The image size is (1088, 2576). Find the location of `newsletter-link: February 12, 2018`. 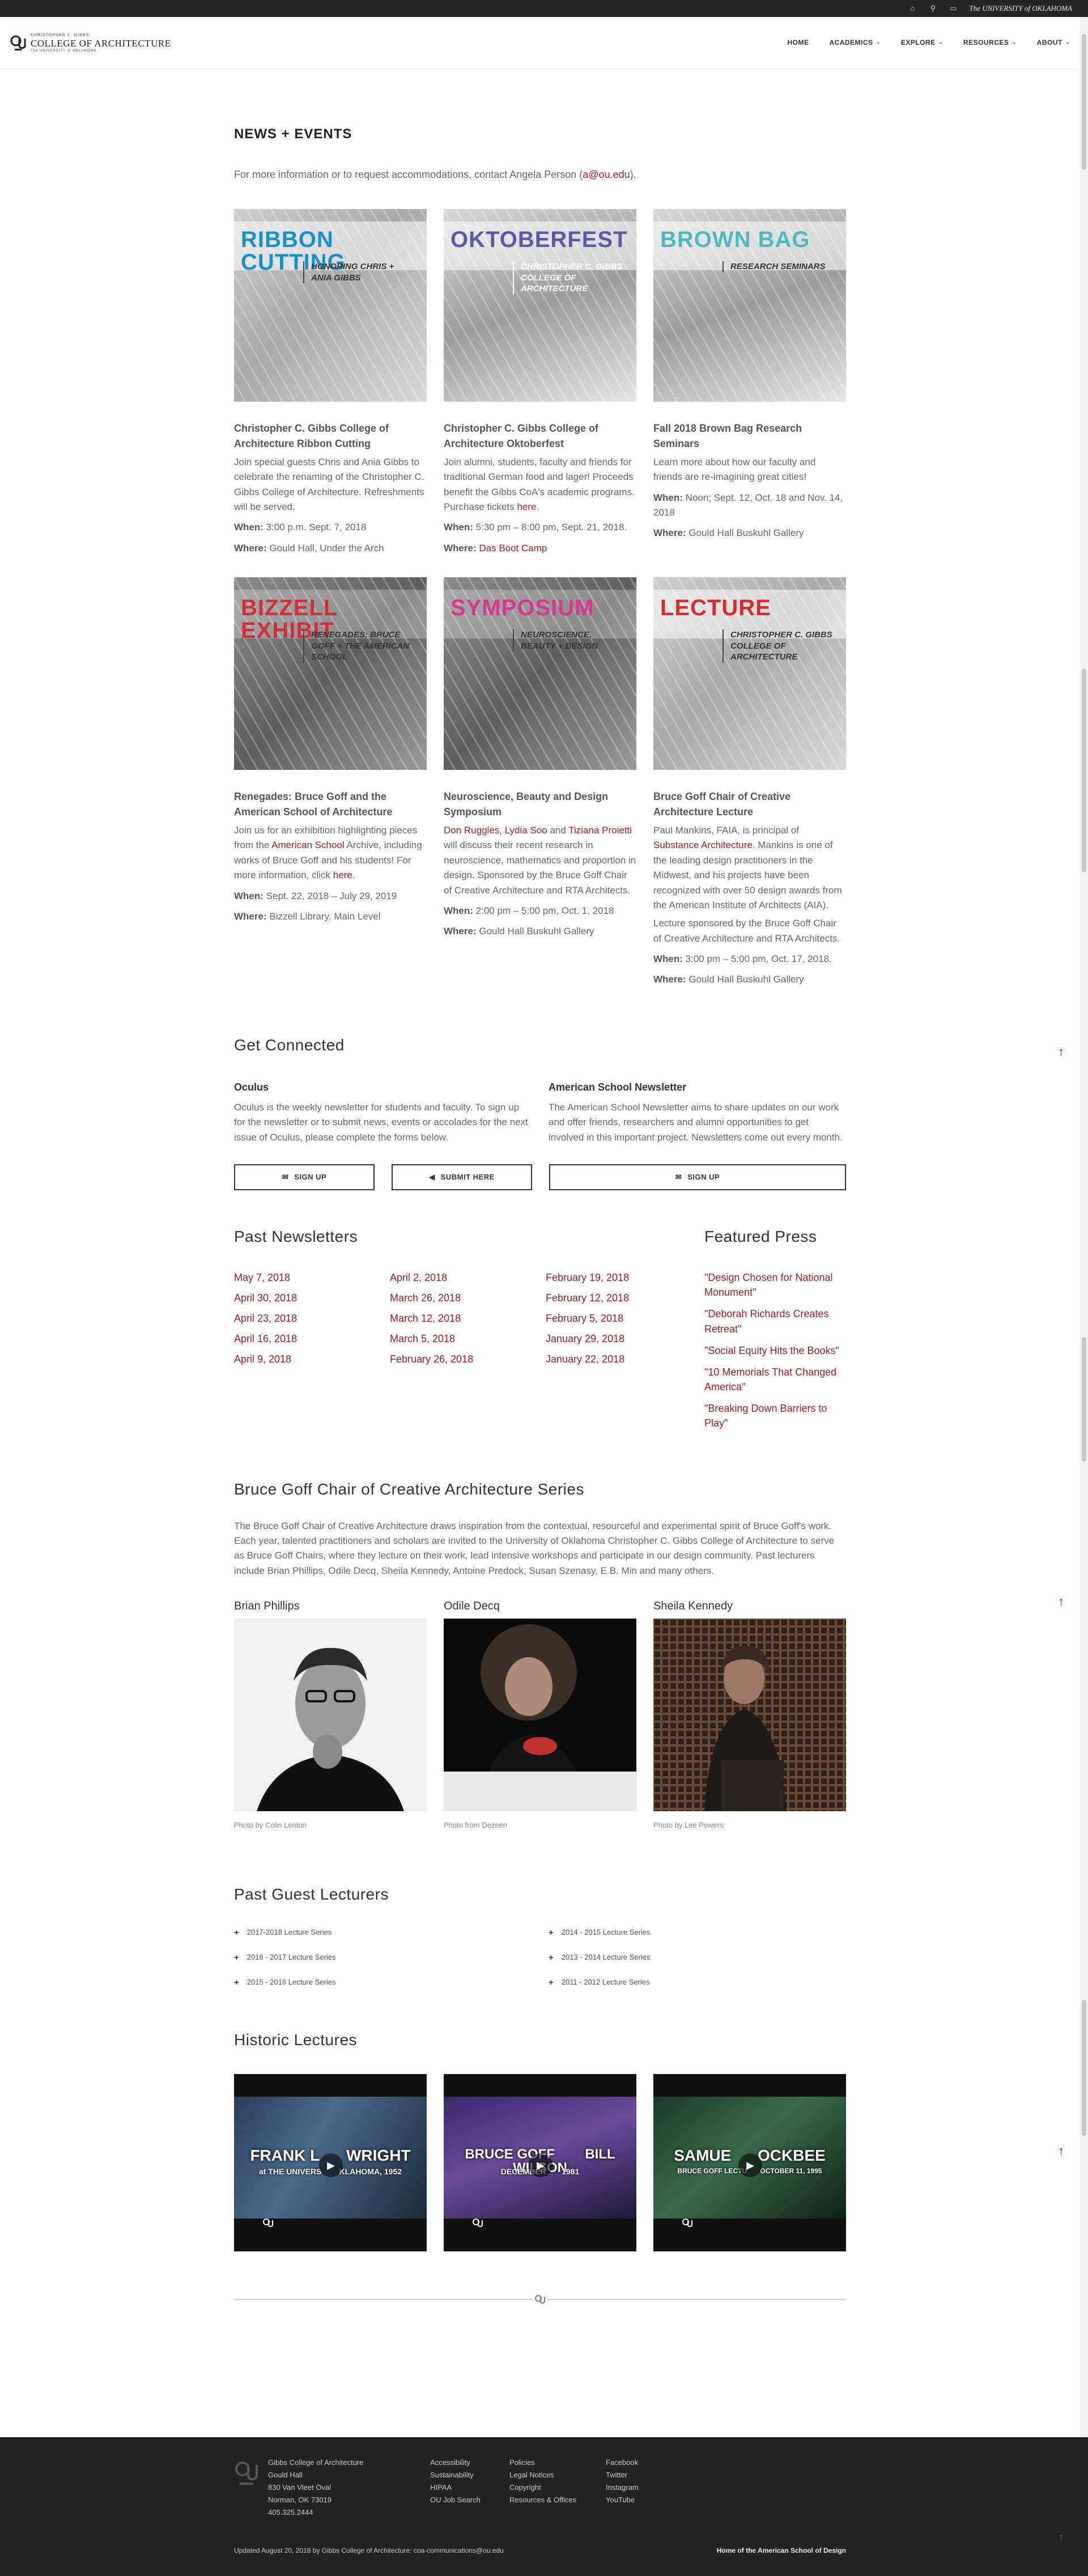

newsletter-link: February 12, 2018 is located at coordinates (616, 1298).